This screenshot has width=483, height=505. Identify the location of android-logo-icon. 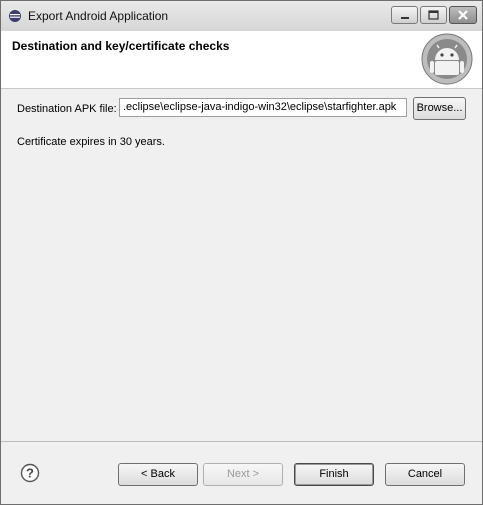
(447, 59).